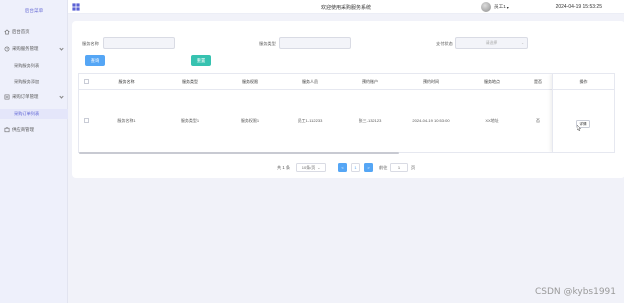  Describe the element at coordinates (399, 167) in the screenshot. I see `goto-page-input: 1` at that location.